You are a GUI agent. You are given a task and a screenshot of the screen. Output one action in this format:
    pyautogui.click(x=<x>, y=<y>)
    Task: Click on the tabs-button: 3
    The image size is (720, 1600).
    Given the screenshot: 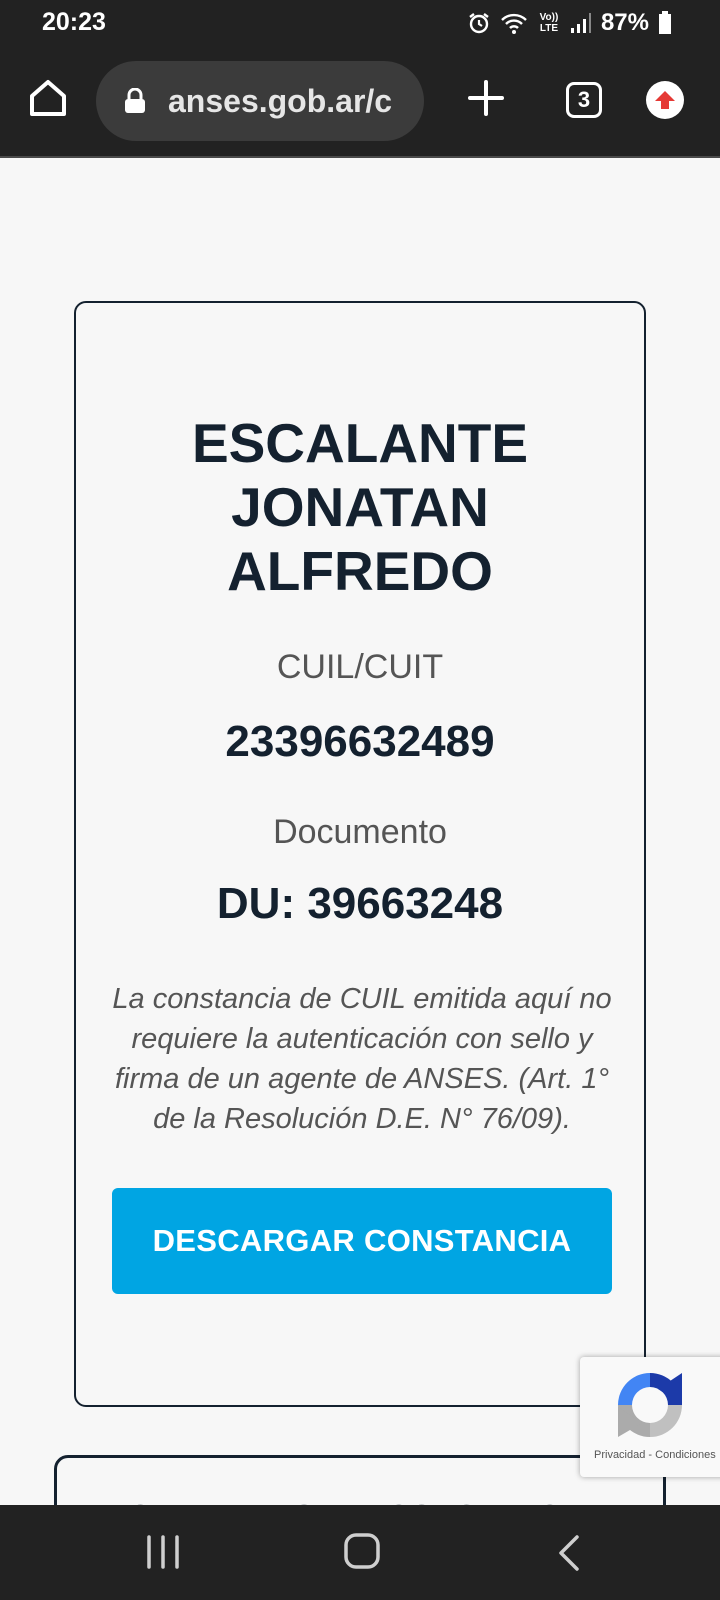 What is the action you would take?
    pyautogui.click(x=584, y=100)
    